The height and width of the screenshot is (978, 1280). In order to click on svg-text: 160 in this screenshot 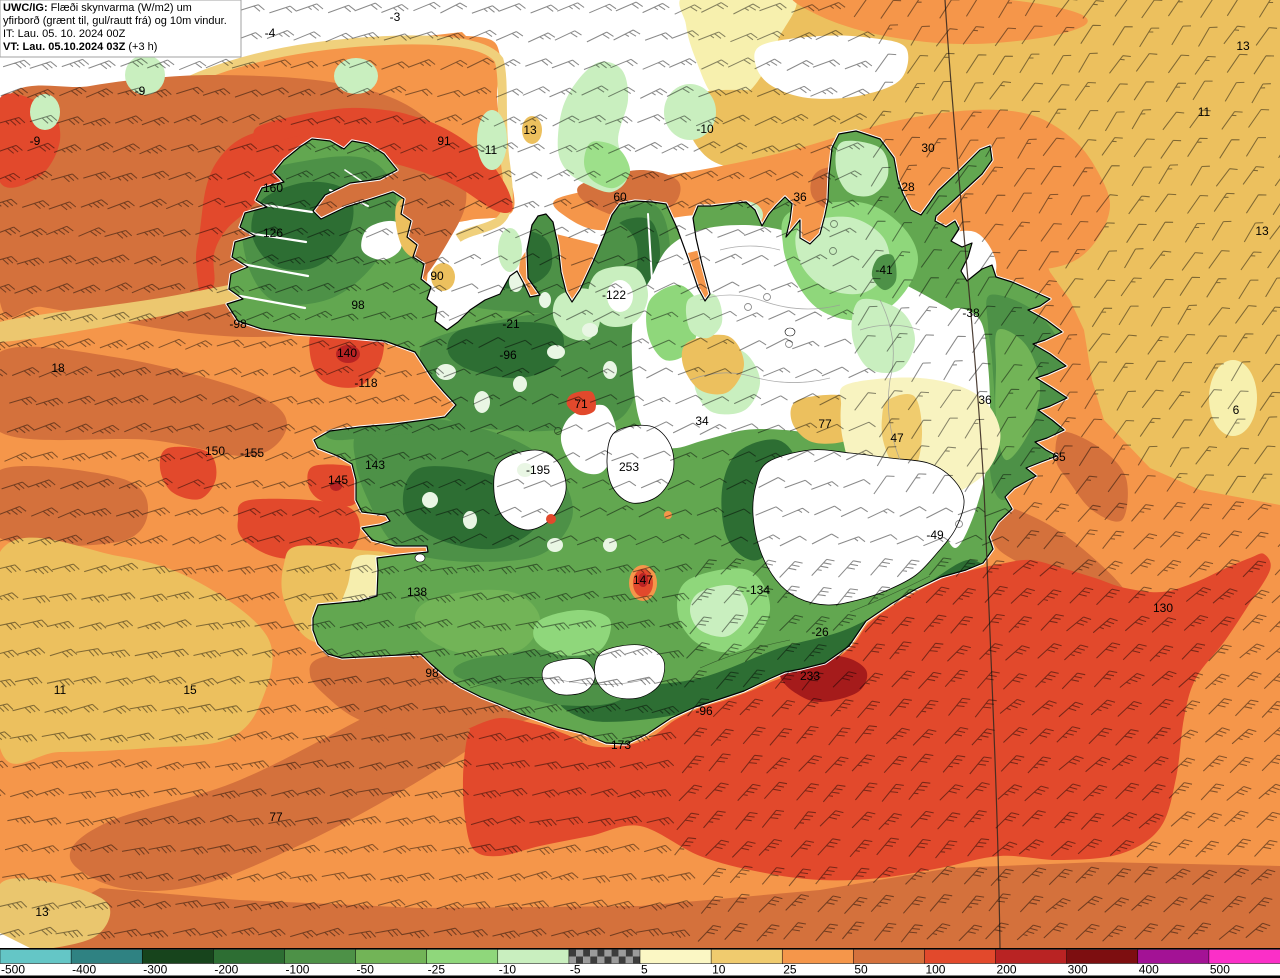, I will do `click(273, 188)`.